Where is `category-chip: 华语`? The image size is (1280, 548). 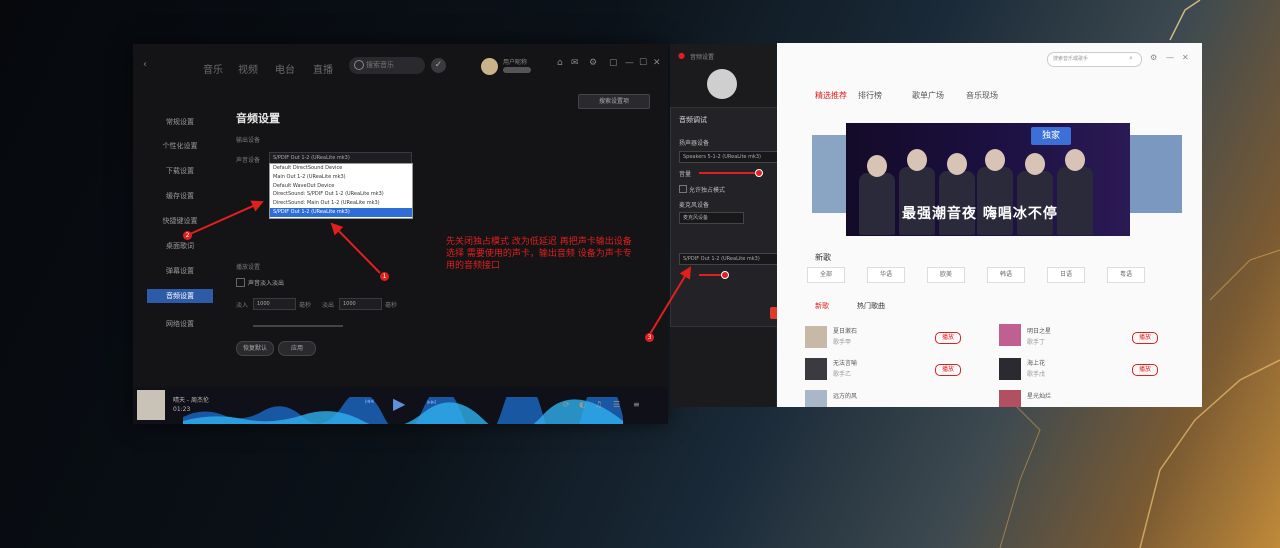 category-chip: 华语 is located at coordinates (886, 275).